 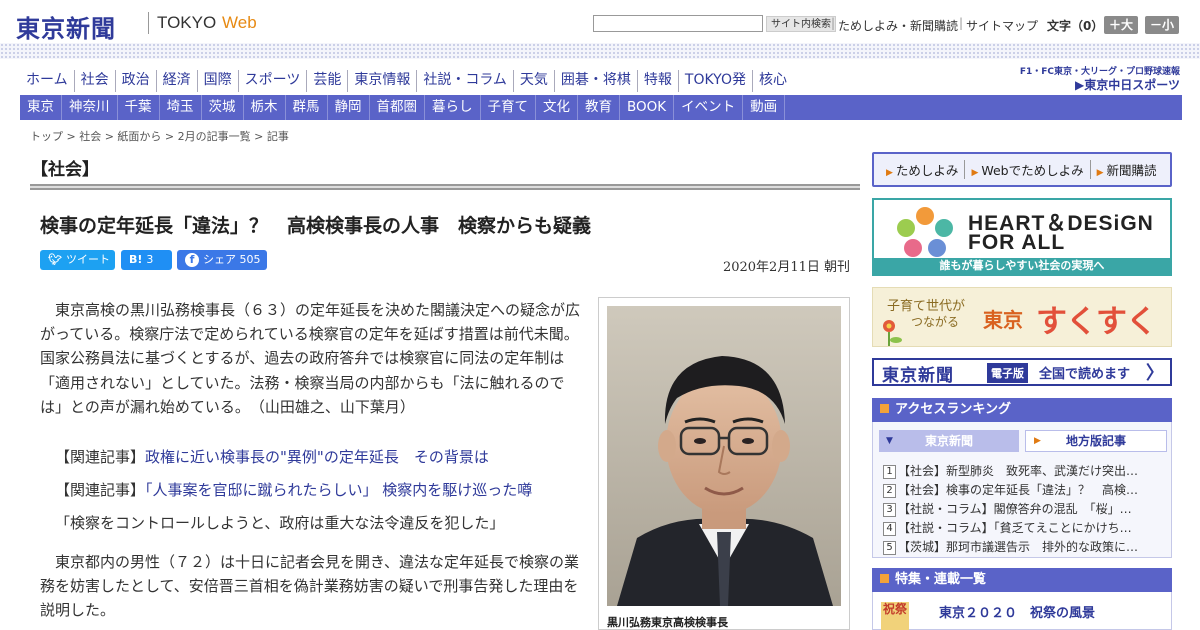 What do you see at coordinates (1032, 170) in the screenshot?
I see `web-trial-label: Webでためしよみ` at bounding box center [1032, 170].